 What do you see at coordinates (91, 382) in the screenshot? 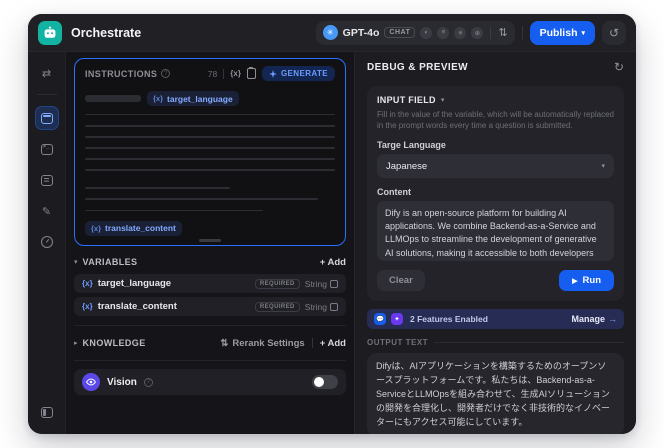
I see `vision-icon` at bounding box center [91, 382].